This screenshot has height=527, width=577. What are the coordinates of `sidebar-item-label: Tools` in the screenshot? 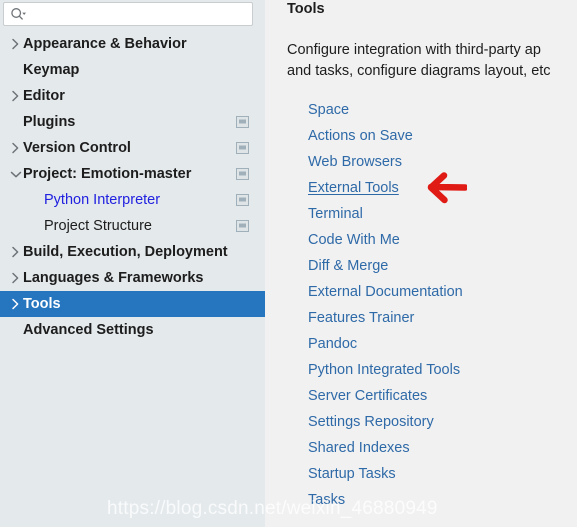 It's located at (42, 303).